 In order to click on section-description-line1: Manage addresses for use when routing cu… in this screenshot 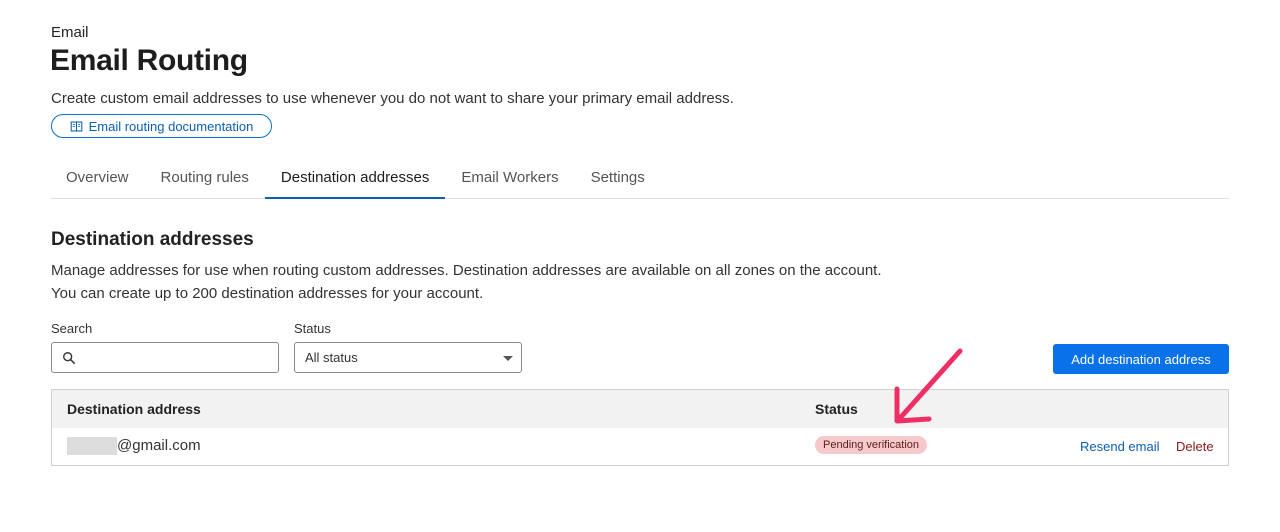, I will do `click(466, 270)`.